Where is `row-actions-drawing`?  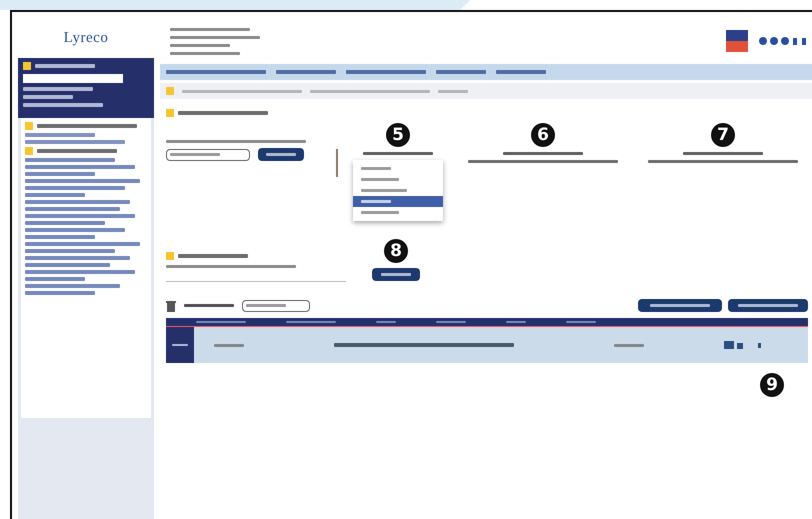
row-actions-drawing is located at coordinates (744, 345).